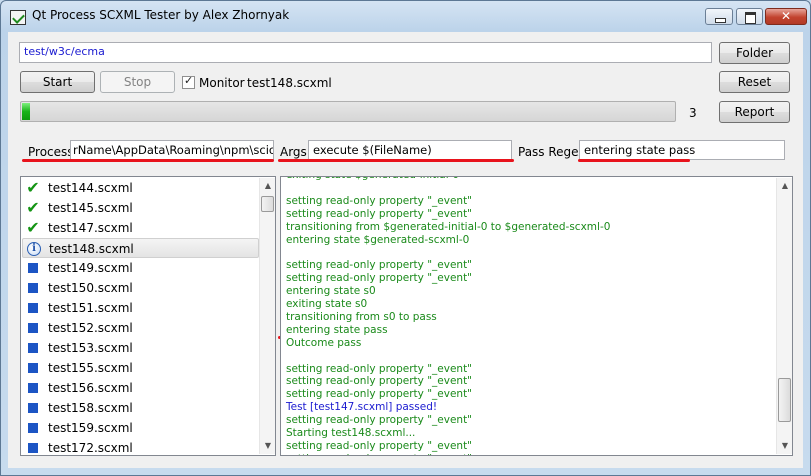  What do you see at coordinates (754, 82) in the screenshot?
I see `reset-button: Reset` at bounding box center [754, 82].